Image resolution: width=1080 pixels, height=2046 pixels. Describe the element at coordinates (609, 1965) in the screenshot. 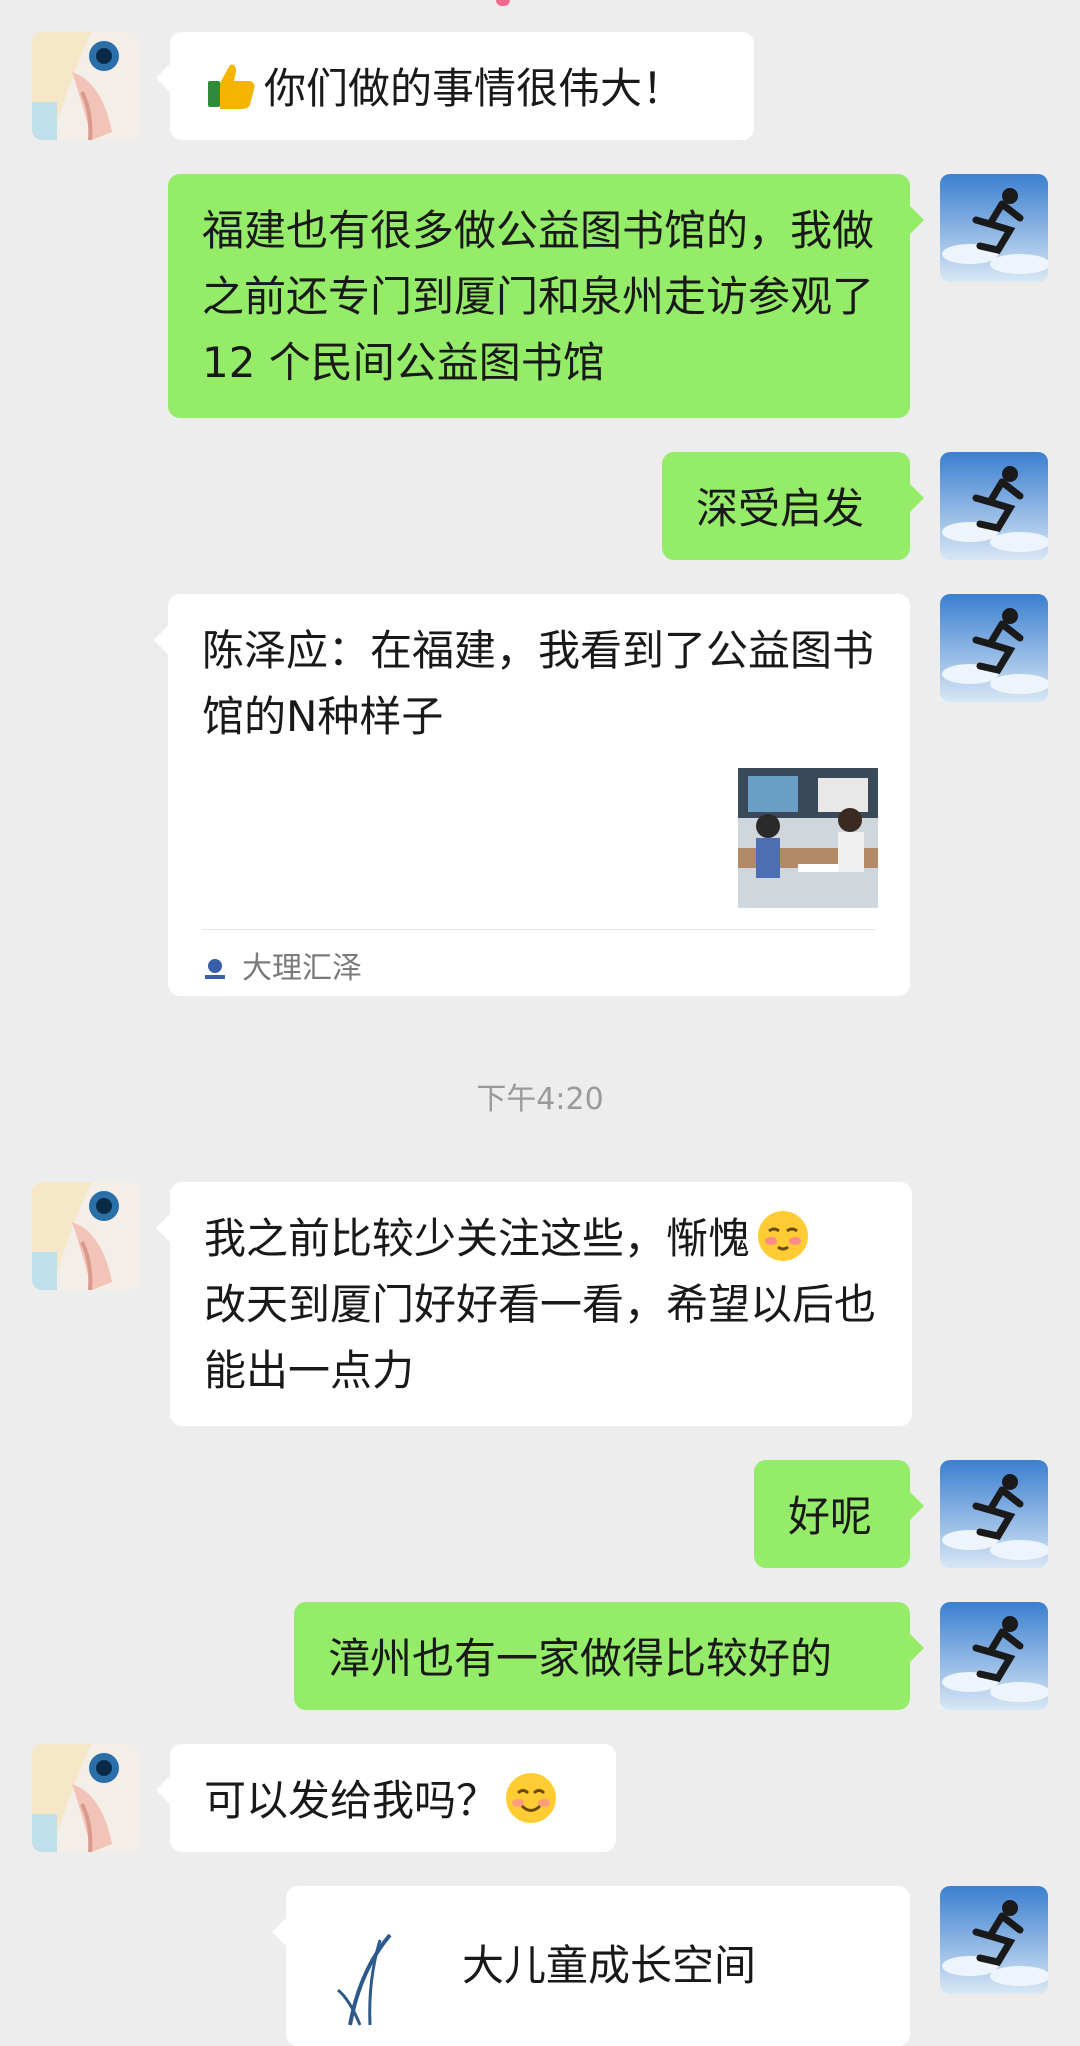

I see `contact-card-title: 大儿童成长空间` at that location.